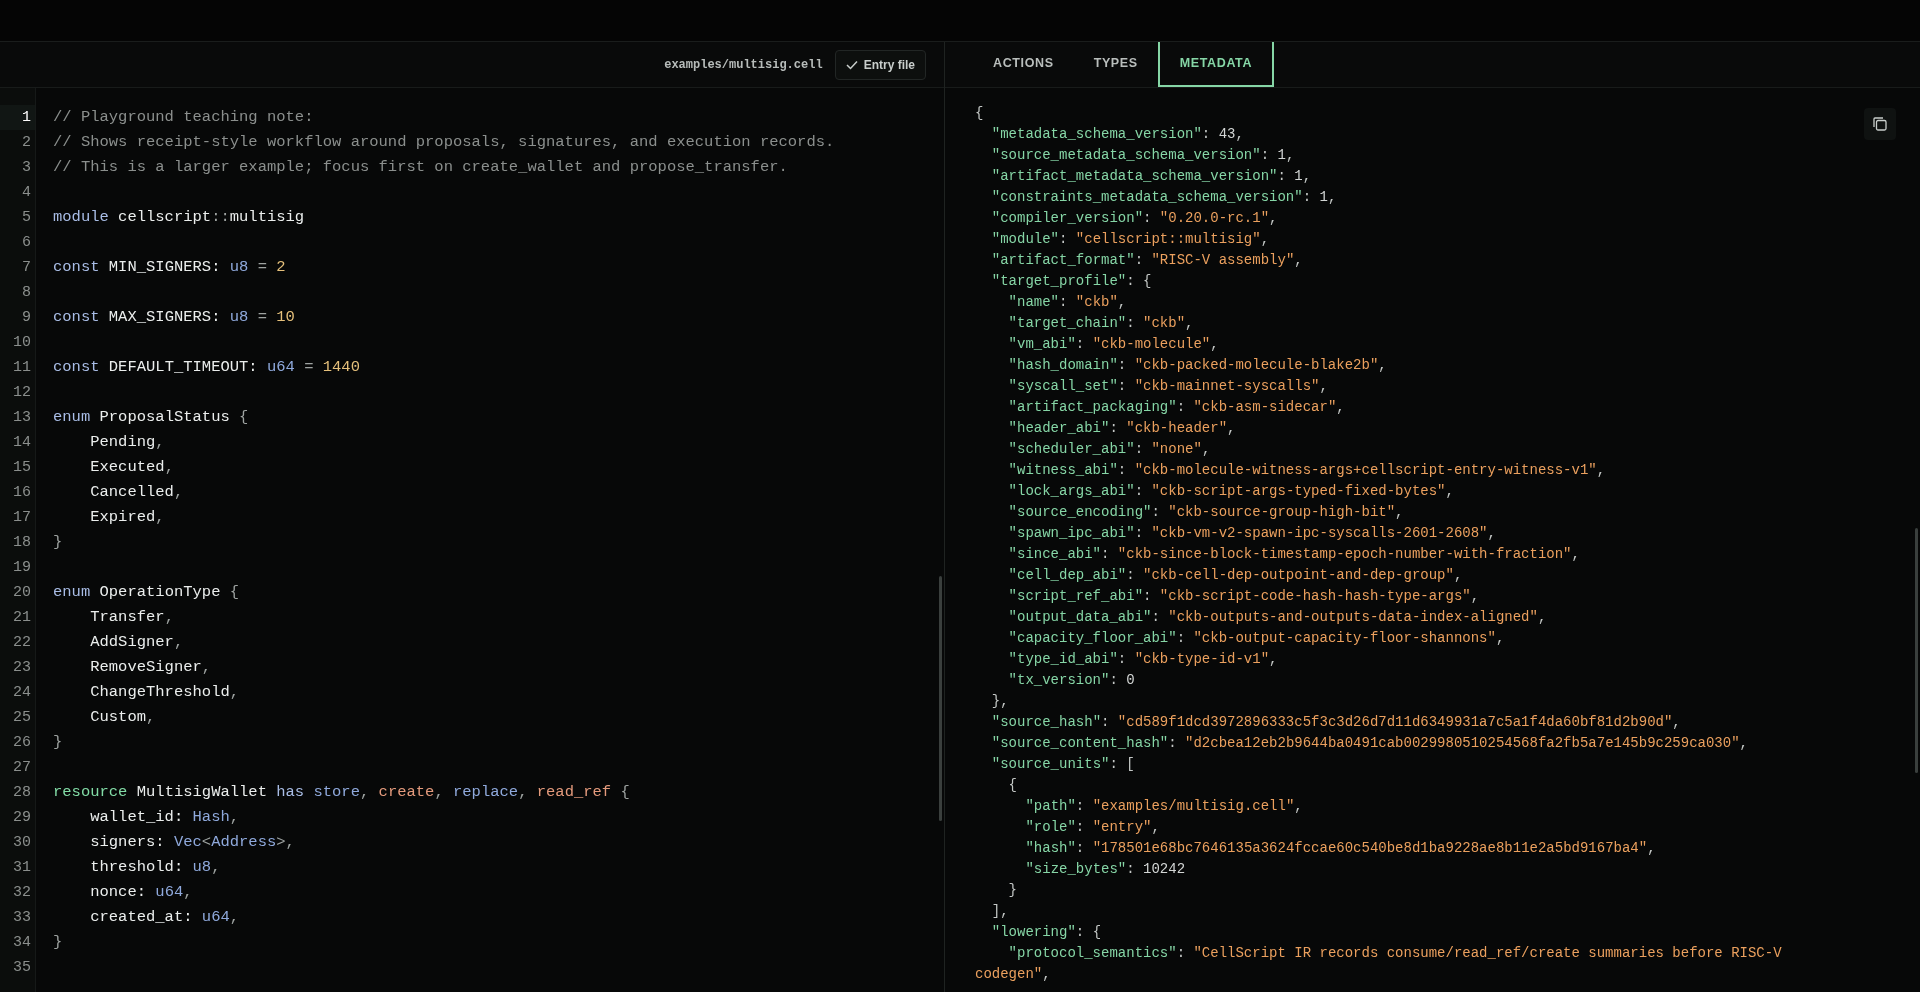 This screenshot has height=992, width=1920. I want to click on json-line: "tx_version": 0, so click(1071, 680).